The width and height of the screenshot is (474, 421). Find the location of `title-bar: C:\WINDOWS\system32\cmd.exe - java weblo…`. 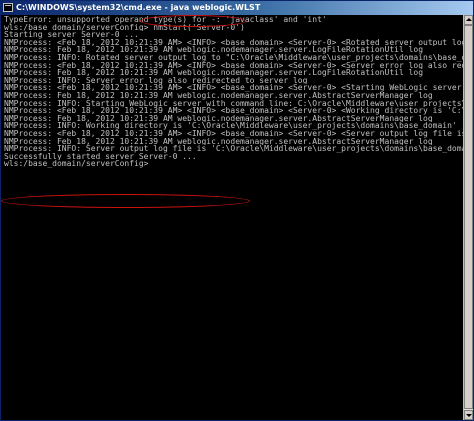

title-bar: C:\WINDOWS\system32\cmd.exe - java weblo… is located at coordinates (237, 8).